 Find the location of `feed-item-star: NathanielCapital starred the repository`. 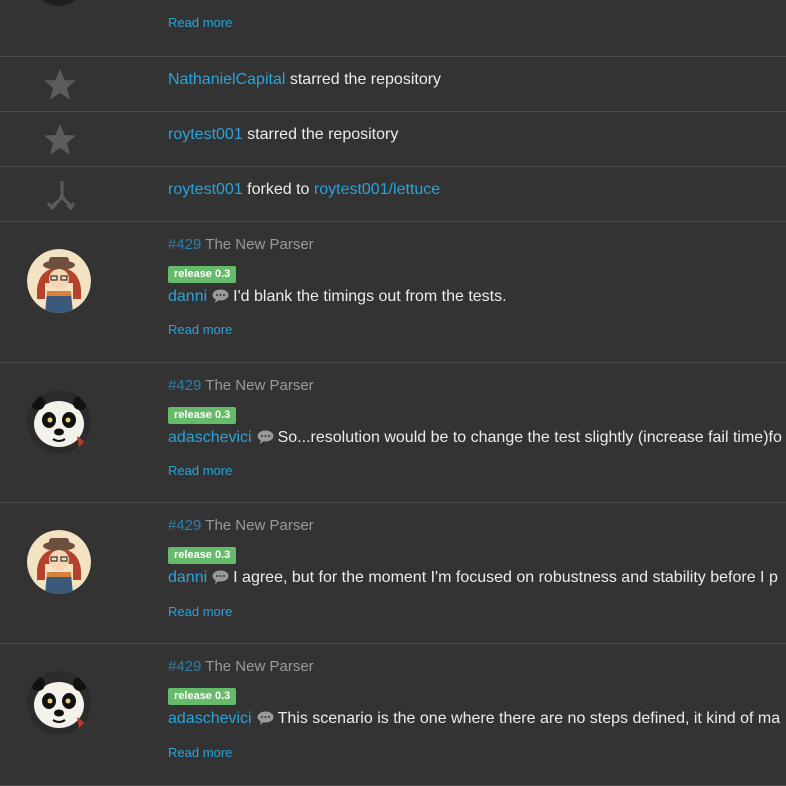

feed-item-star: NathanielCapital starred the repository is located at coordinates (393, 84).